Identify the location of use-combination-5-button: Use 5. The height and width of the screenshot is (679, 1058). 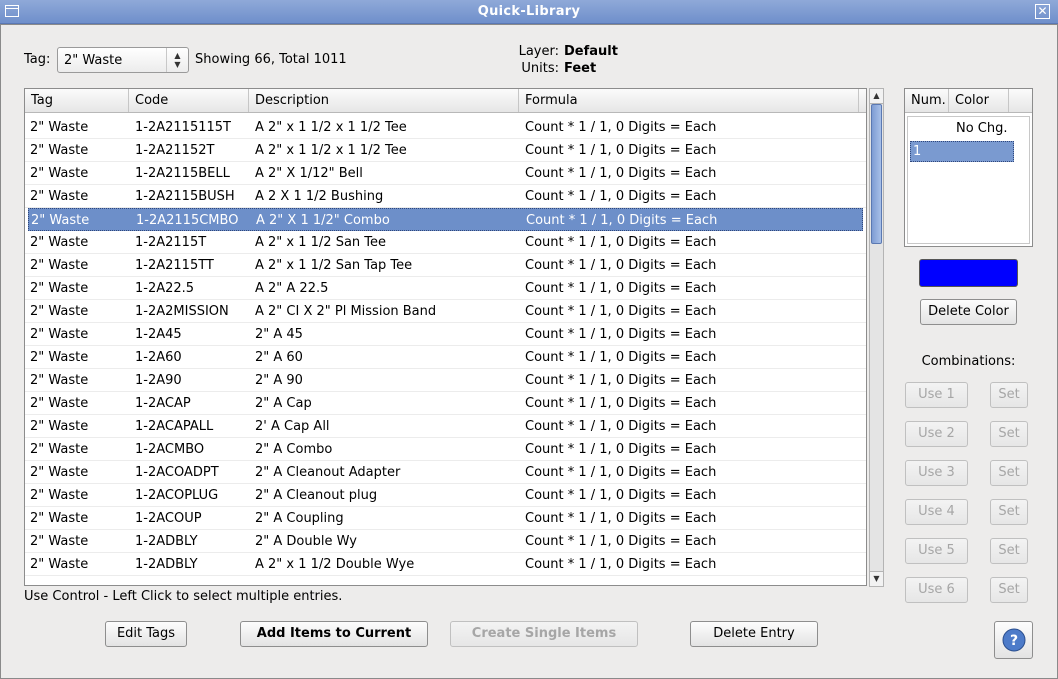
(936, 551).